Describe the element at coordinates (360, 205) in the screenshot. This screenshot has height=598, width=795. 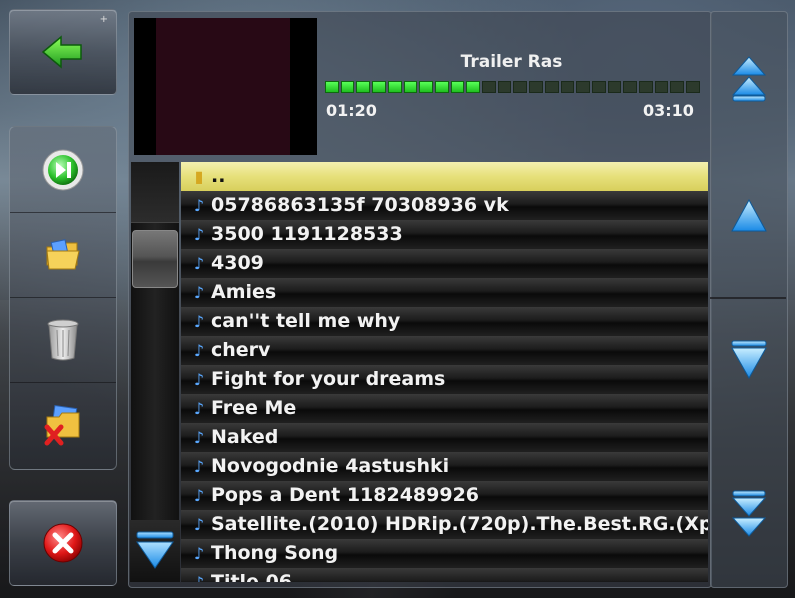
I see `list-item-label: 05786863135f 70308936 vk` at that location.